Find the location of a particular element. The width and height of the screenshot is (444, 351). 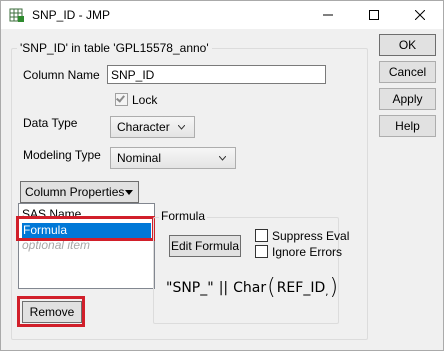

formula-expression: "SNP_" || Char ( REF_ID , ) is located at coordinates (252, 288).